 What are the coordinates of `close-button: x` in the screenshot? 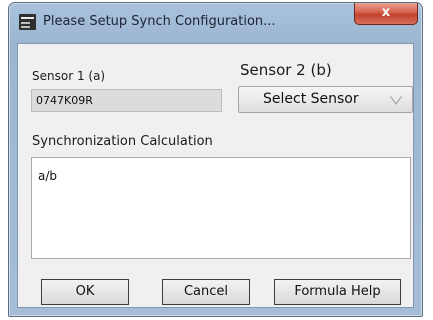 It's located at (386, 14).